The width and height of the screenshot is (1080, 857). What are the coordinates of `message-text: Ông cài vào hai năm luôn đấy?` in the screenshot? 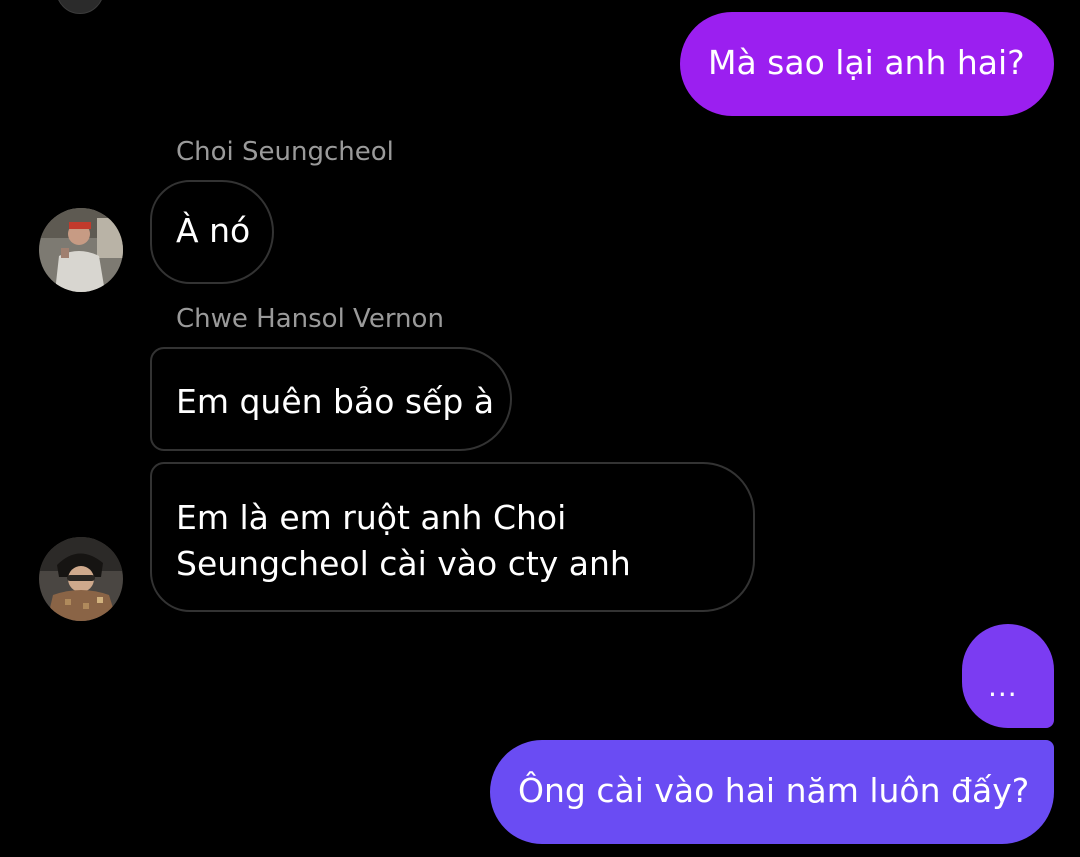 It's located at (774, 790).